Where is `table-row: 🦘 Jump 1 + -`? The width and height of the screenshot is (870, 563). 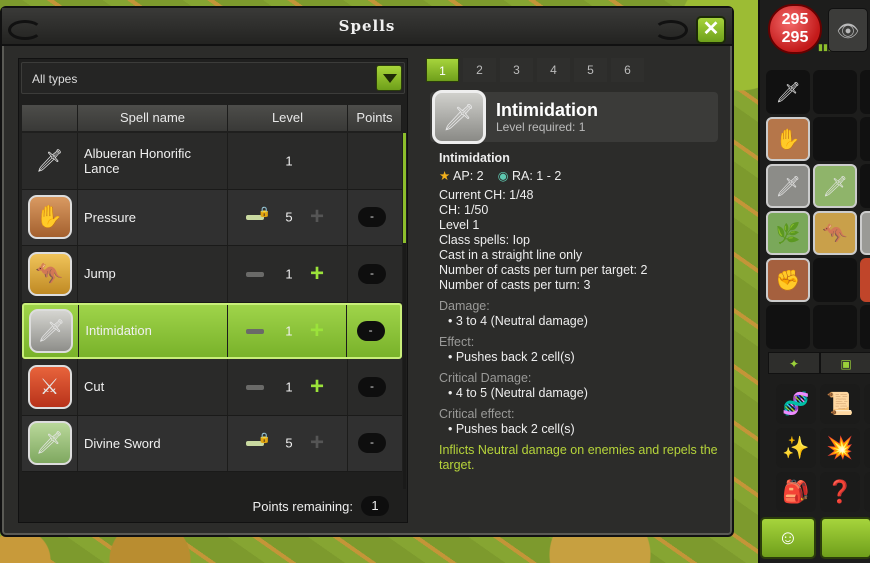
table-row: 🦘 Jump 1 + - is located at coordinates (212, 274).